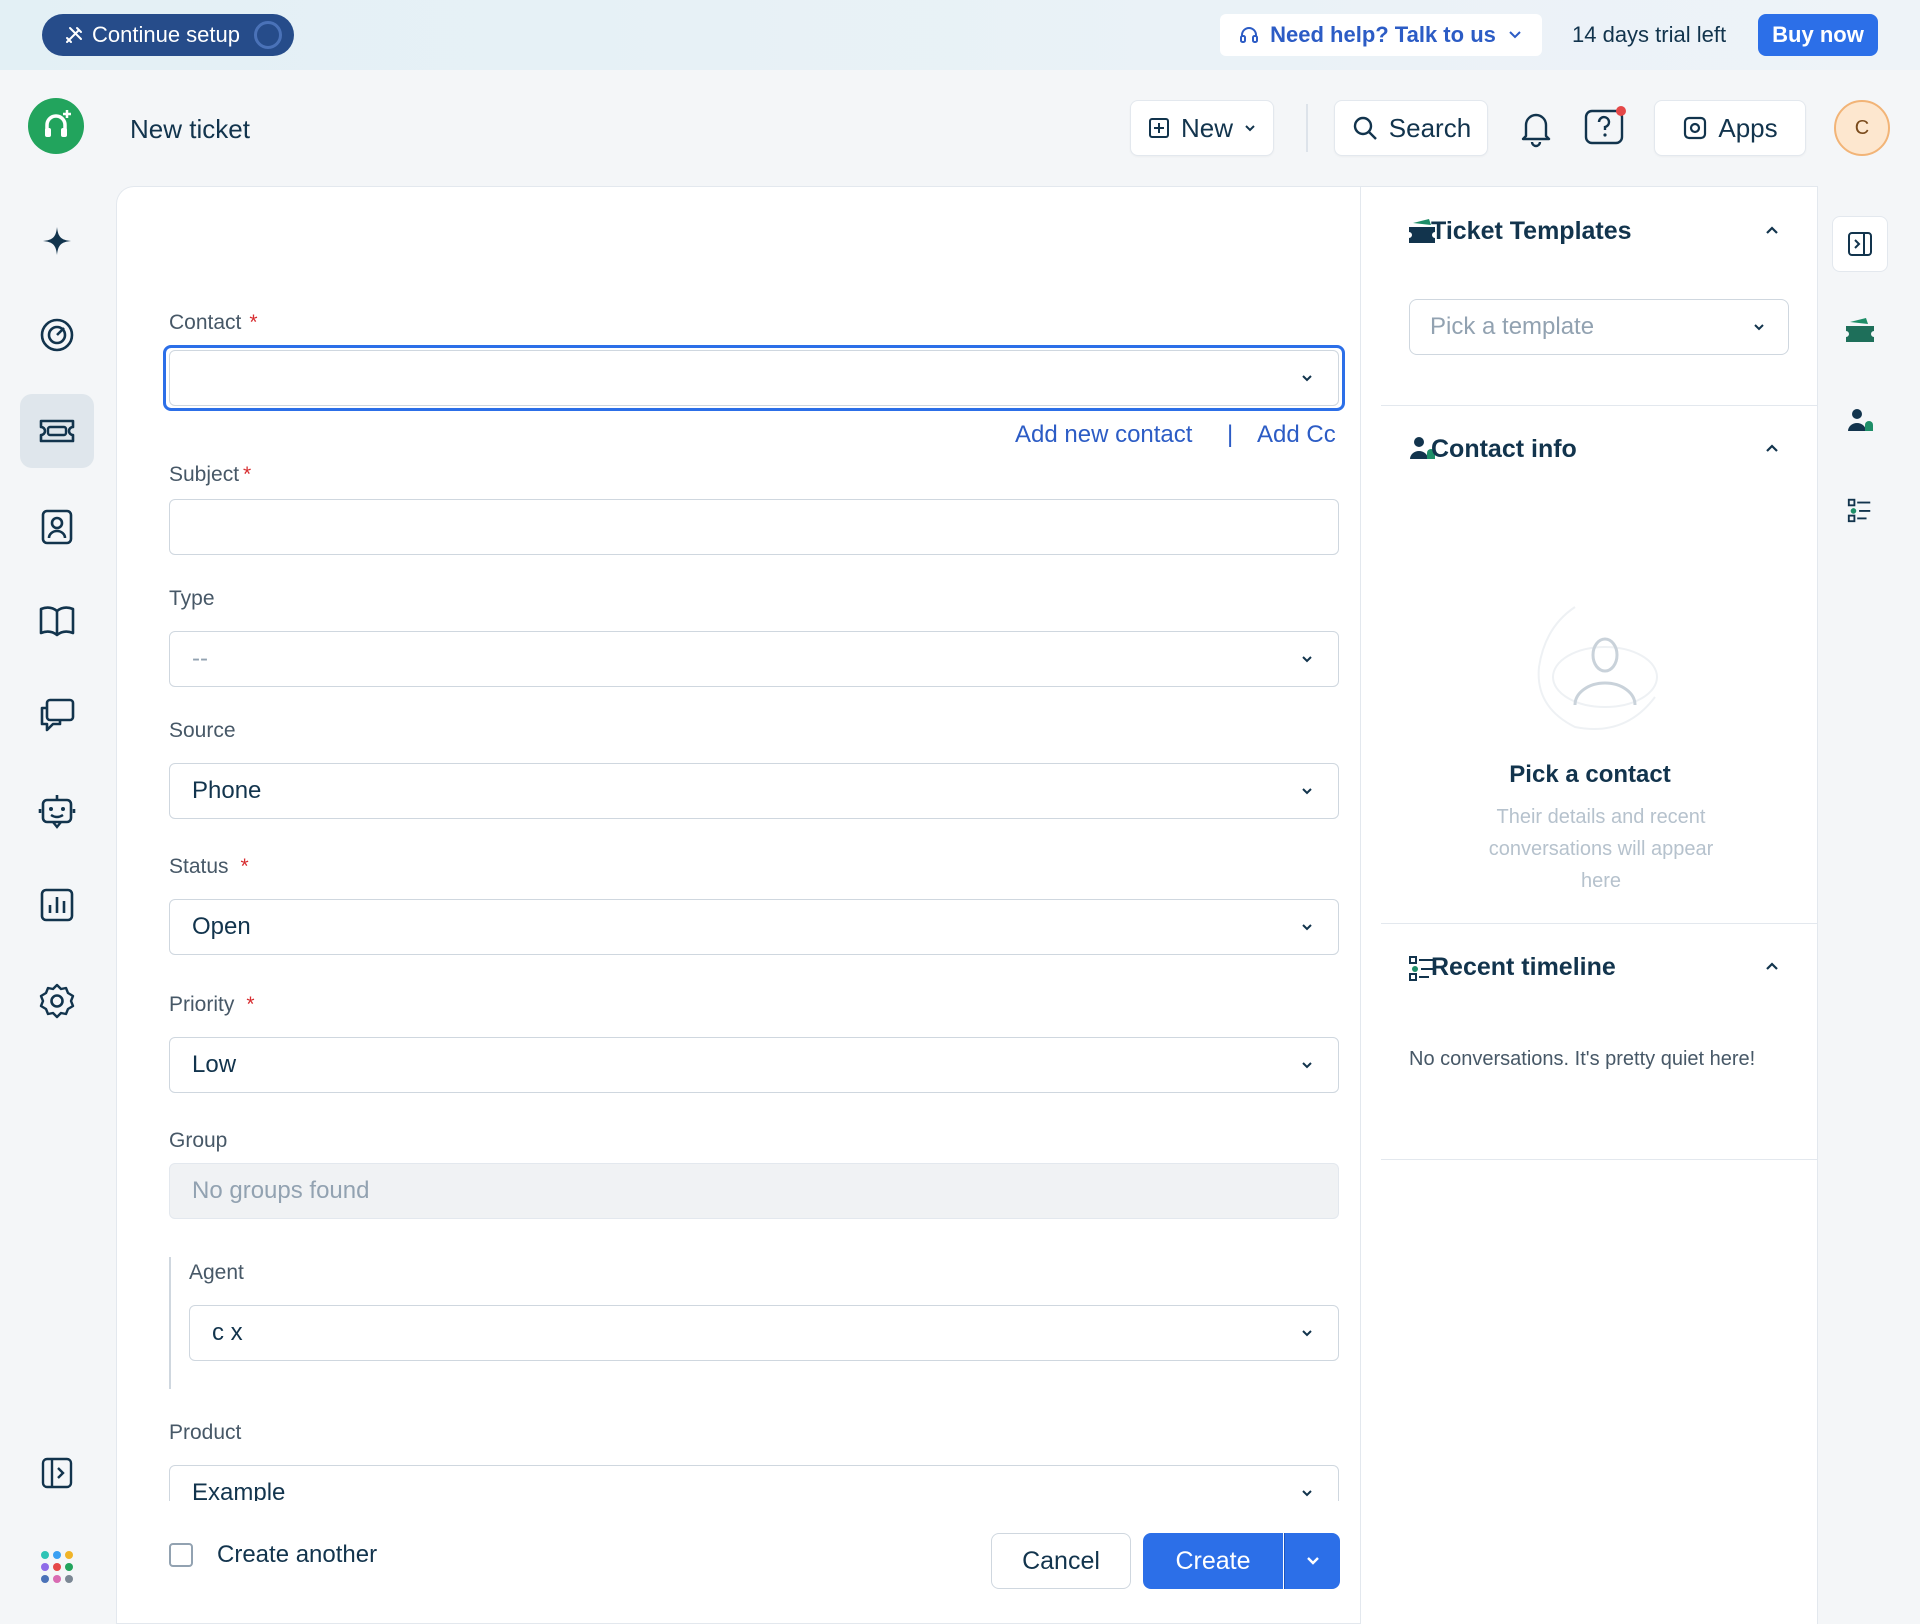 The image size is (1920, 1624). I want to click on sidebar-expand-button, so click(57, 1473).